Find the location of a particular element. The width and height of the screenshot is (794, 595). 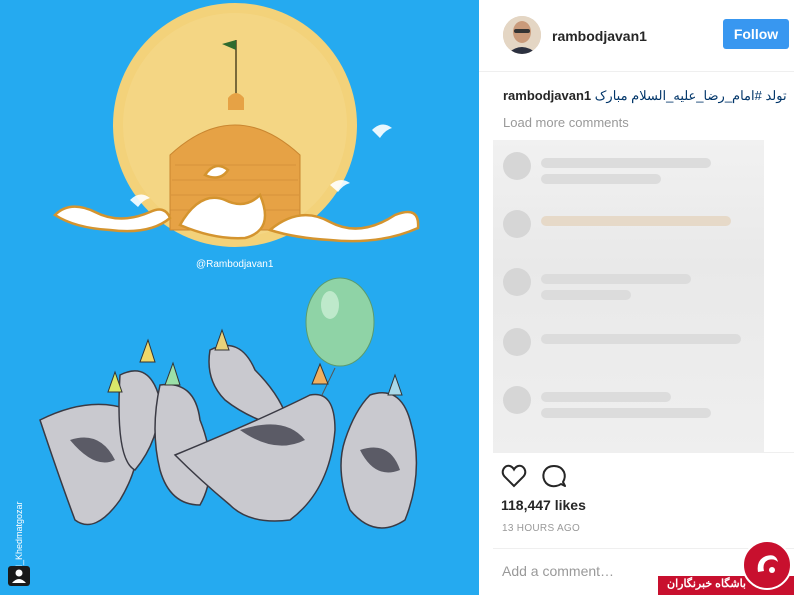

image-watermark: @Rambodjavan1 is located at coordinates (235, 264).